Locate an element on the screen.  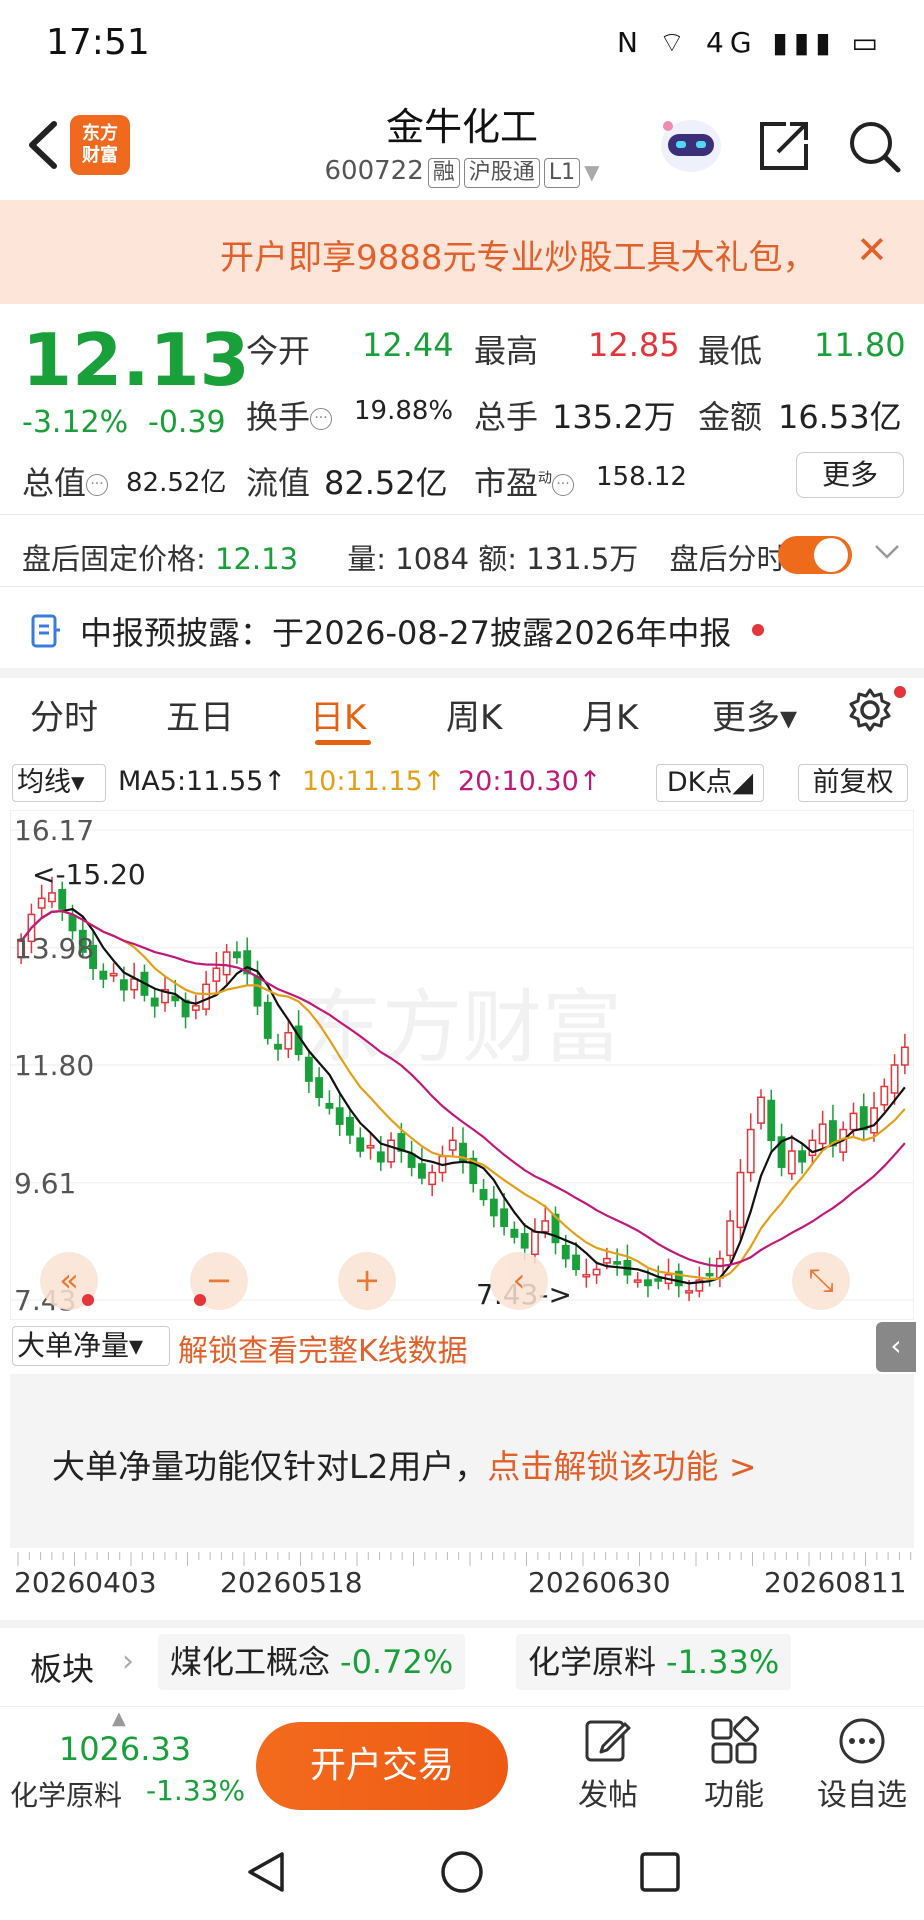
tab-timeshare: 分时 is located at coordinates (64, 714).